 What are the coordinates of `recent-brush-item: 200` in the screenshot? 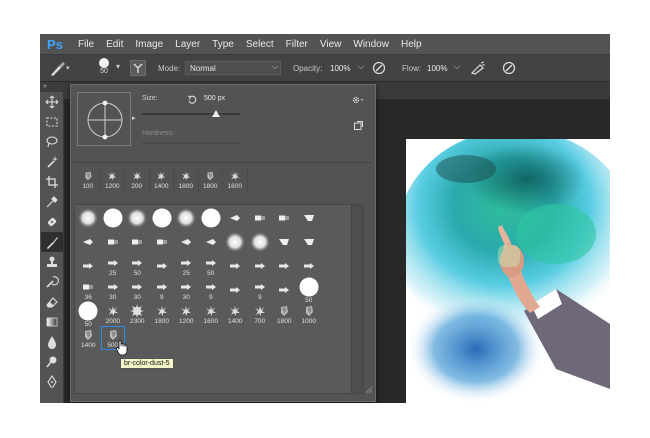 It's located at (137, 181).